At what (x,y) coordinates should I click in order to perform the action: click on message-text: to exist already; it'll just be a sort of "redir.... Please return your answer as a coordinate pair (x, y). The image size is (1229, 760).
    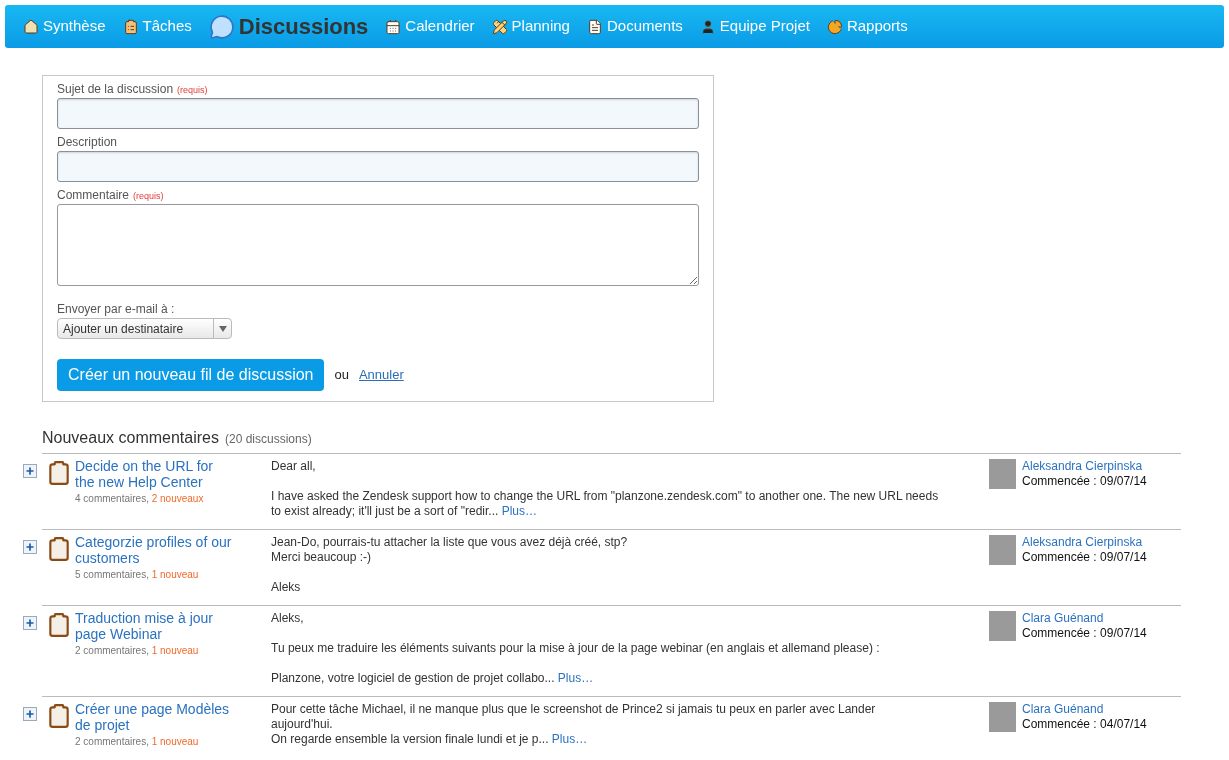
    Looking at the image, I should click on (385, 511).